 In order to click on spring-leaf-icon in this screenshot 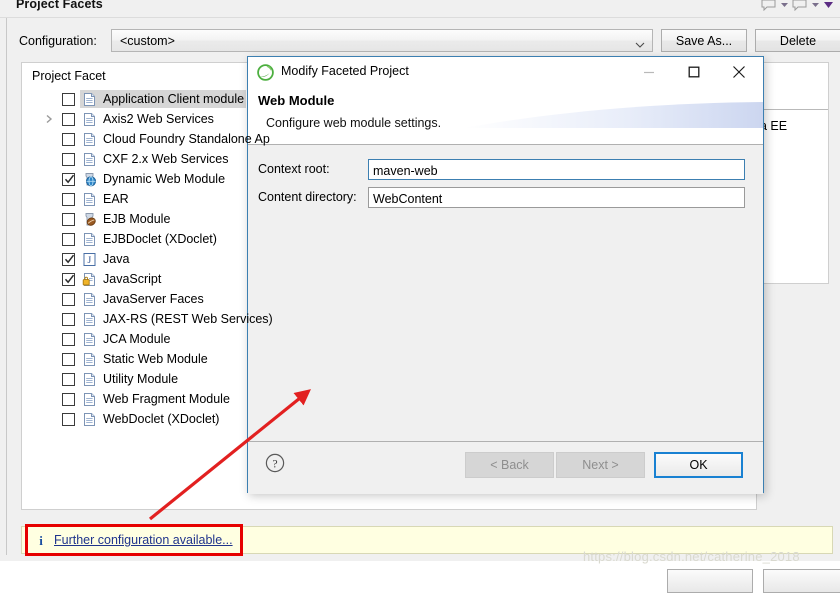, I will do `click(265, 72)`.